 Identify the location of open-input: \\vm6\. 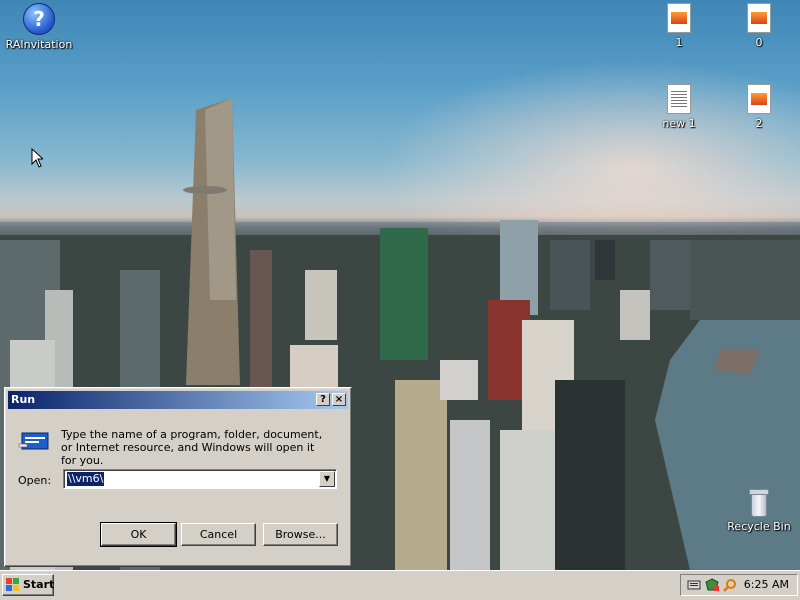
(86, 479).